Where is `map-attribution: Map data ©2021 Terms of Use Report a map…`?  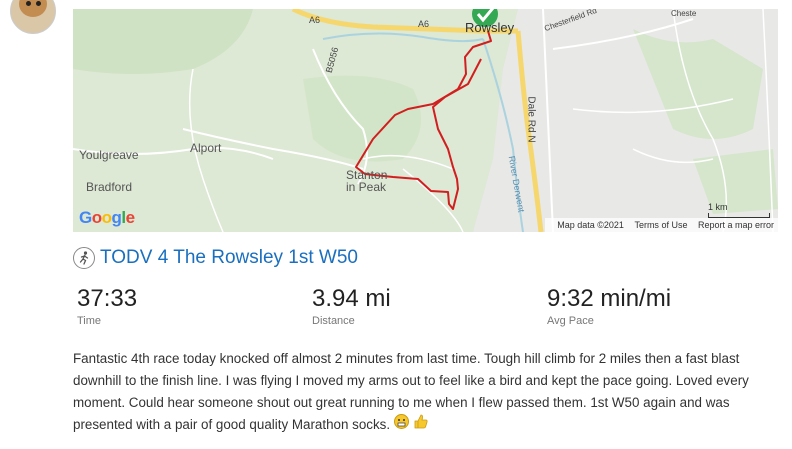
map-attribution: Map data ©2021 Terms of Use Report a map… is located at coordinates (661, 225).